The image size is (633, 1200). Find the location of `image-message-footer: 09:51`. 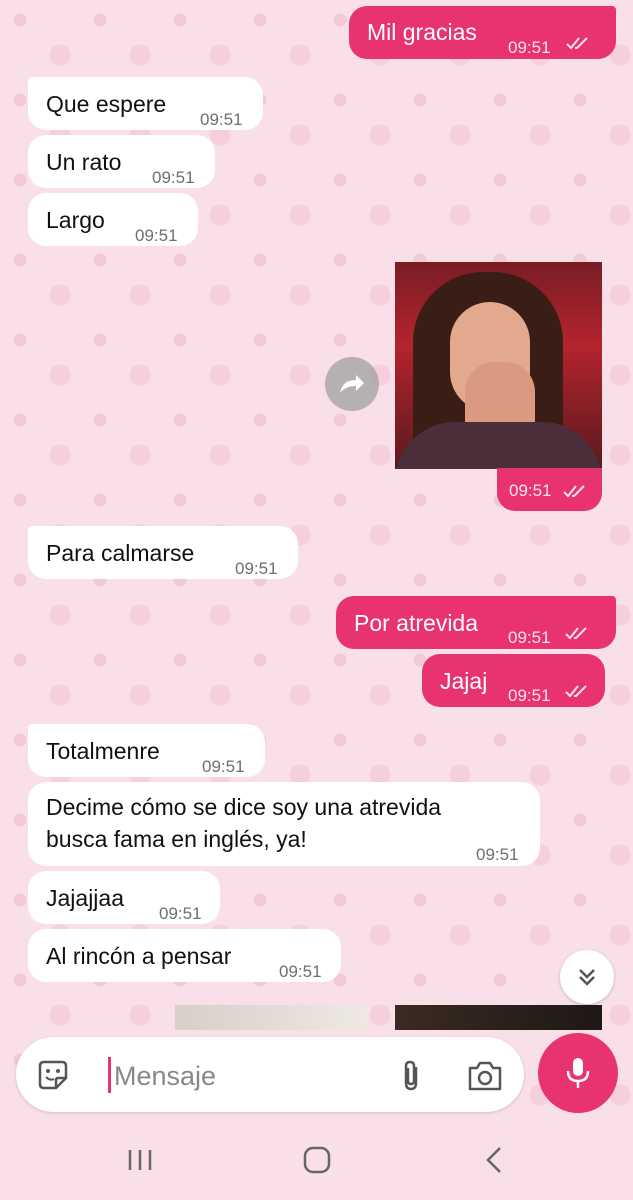

image-message-footer: 09:51 is located at coordinates (549, 489).